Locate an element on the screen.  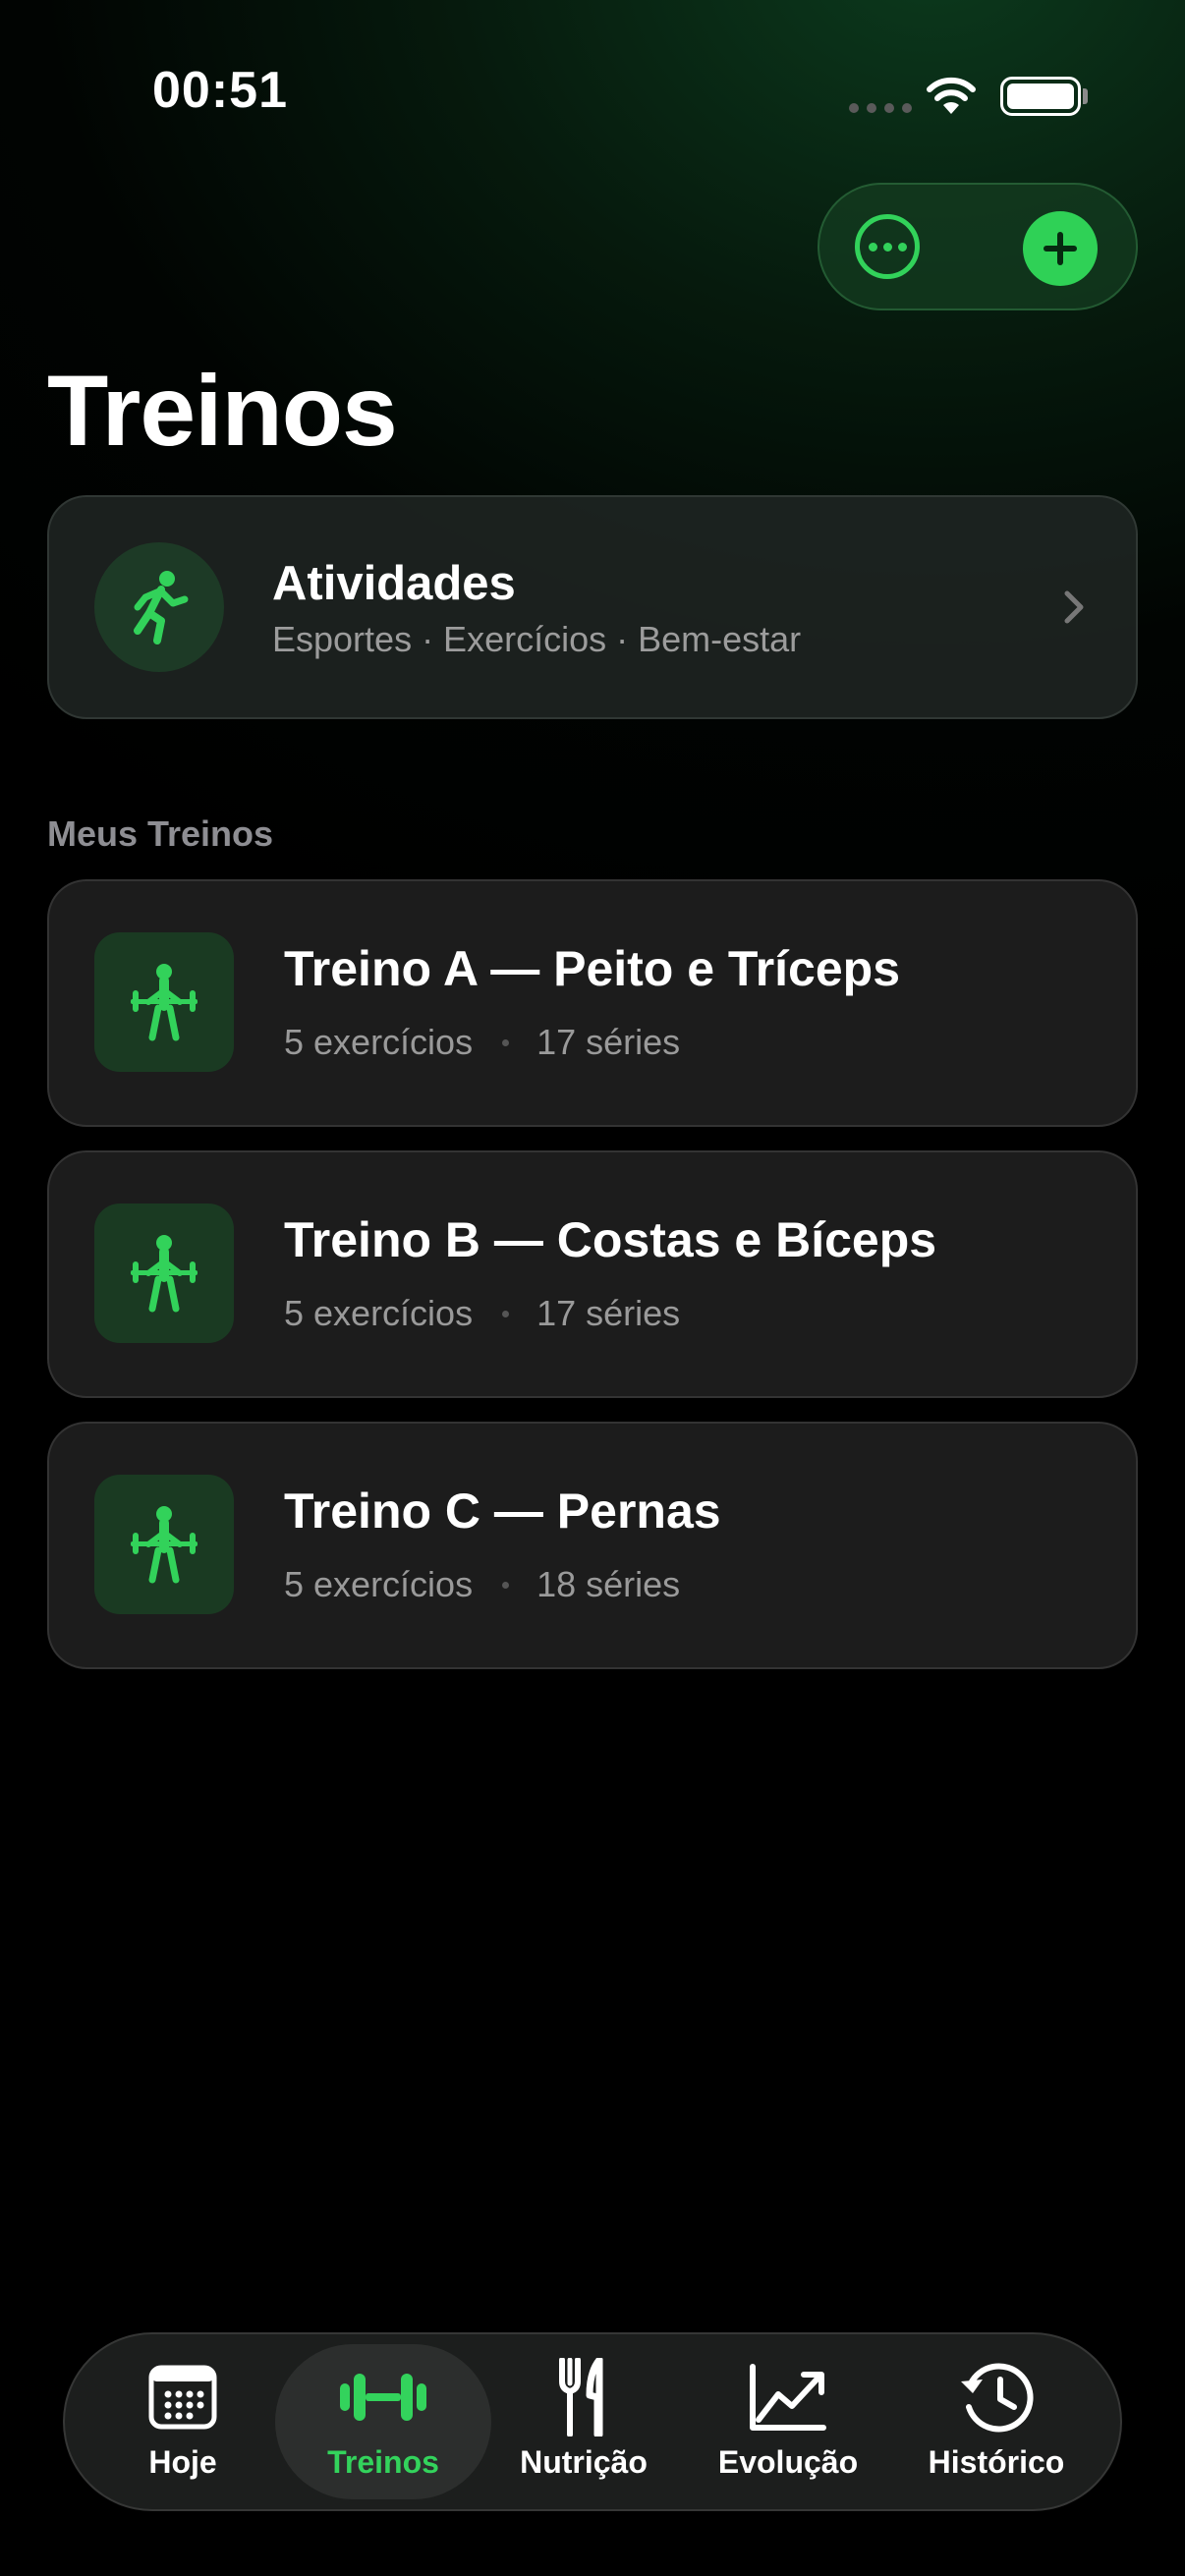
tab-label: Treinos is located at coordinates (383, 2462).